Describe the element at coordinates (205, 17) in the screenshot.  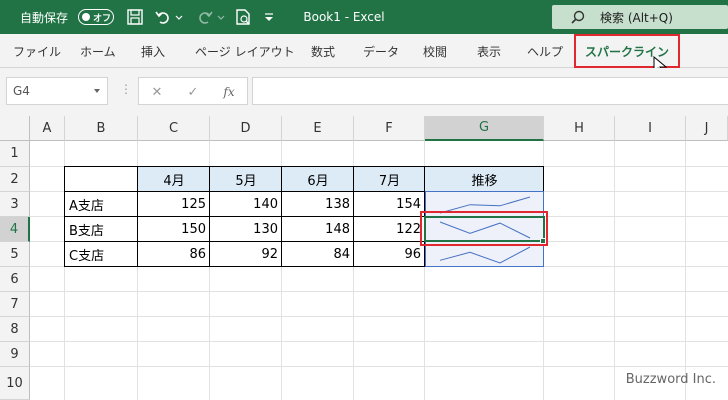
I see `redo-icon` at that location.